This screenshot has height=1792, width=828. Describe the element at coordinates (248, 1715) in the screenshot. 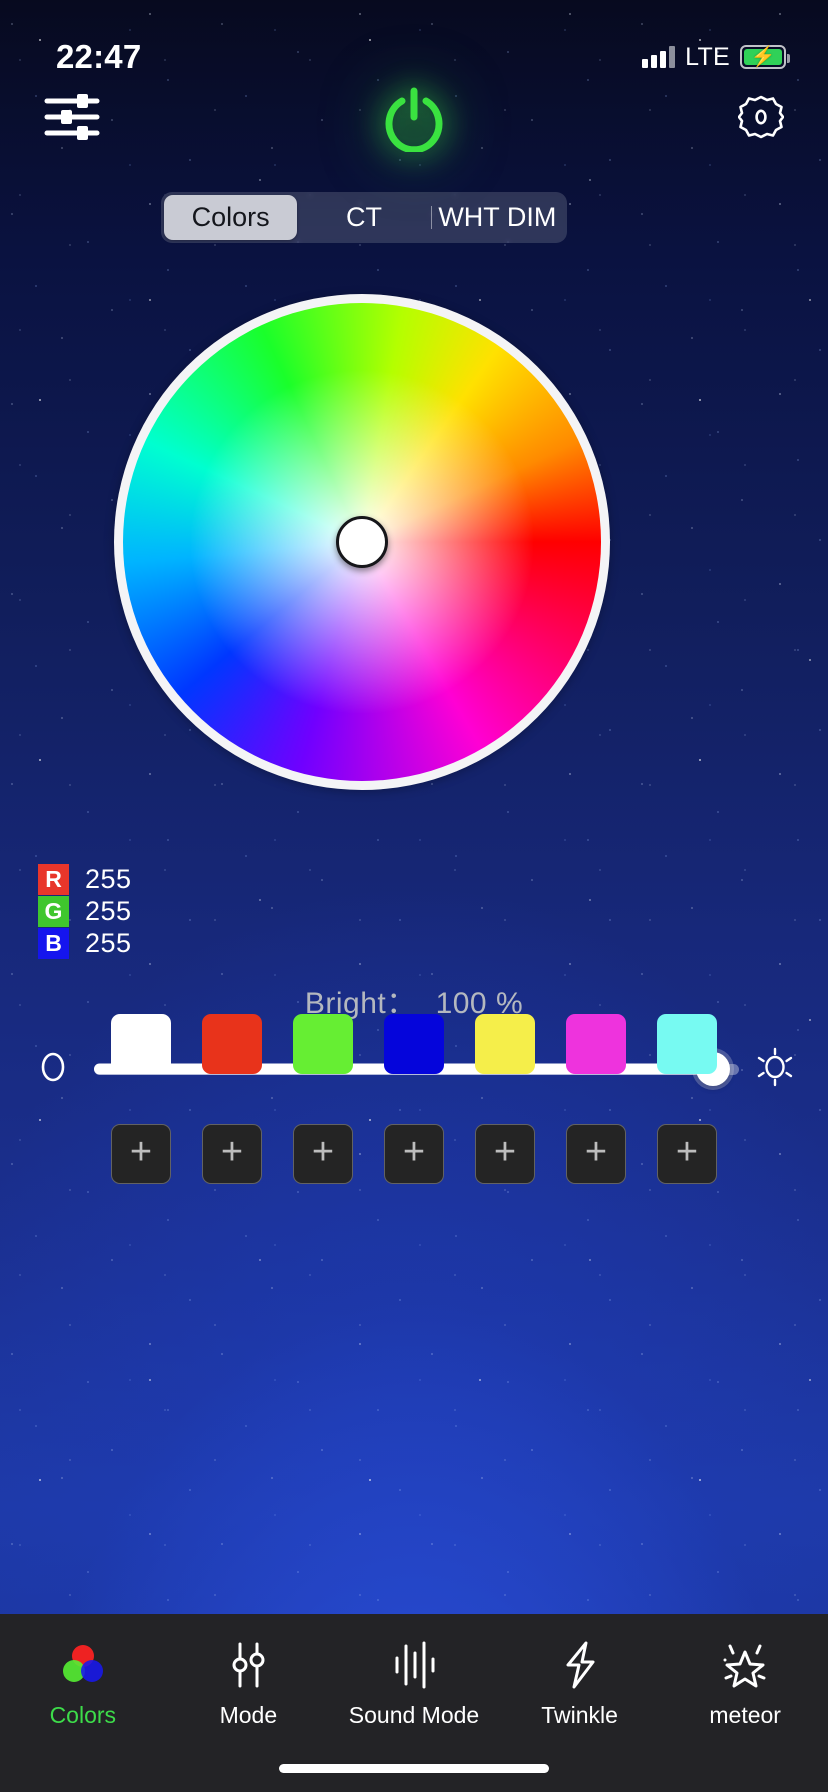

I see `nav-label-mode: Mode` at that location.